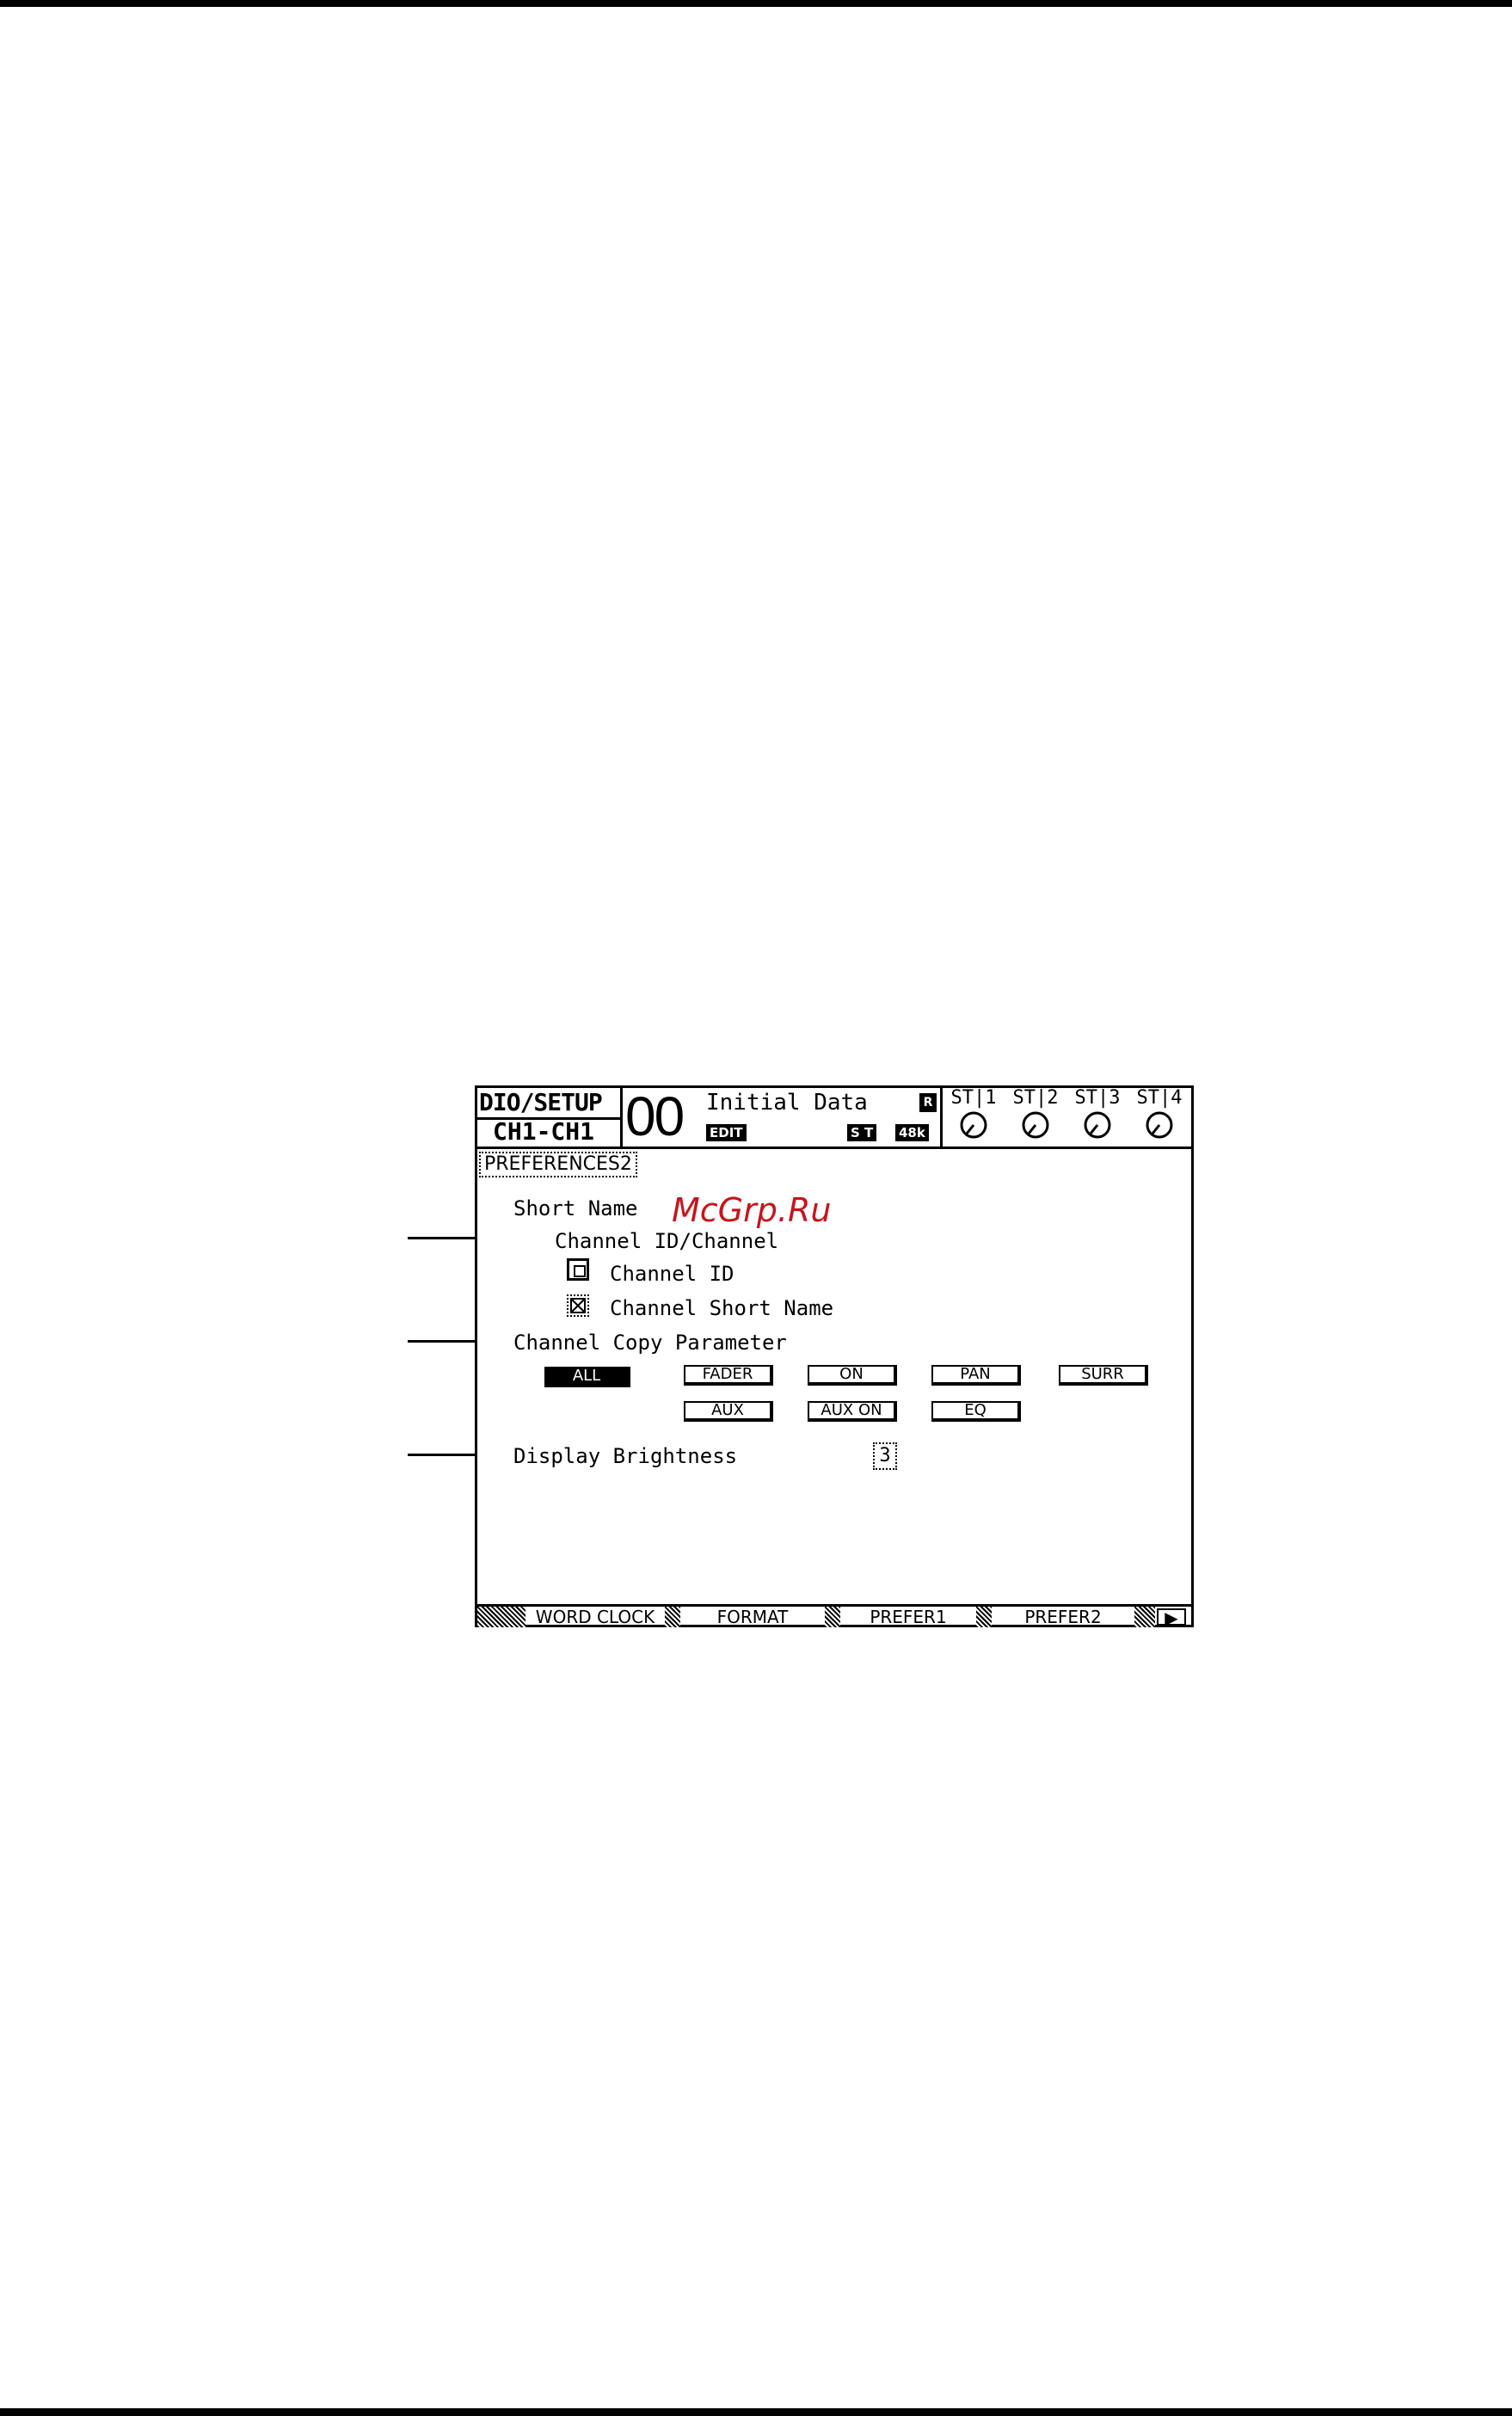 This screenshot has height=2416, width=1512. Describe the element at coordinates (1063, 1617) in the screenshot. I see `tab-prefer2: PREFER2` at that location.